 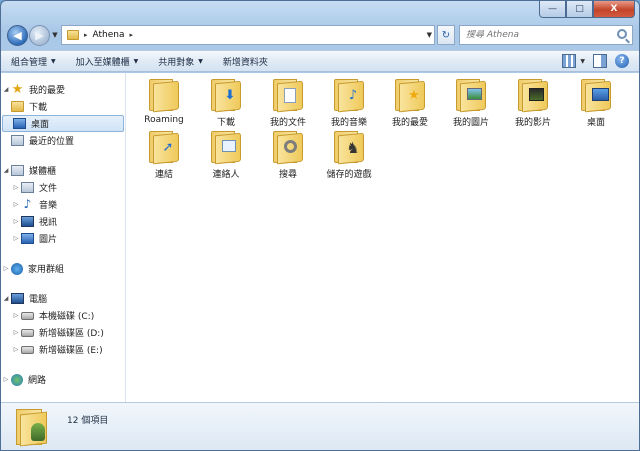 I want to click on recent-places-icon, so click(x=17, y=140).